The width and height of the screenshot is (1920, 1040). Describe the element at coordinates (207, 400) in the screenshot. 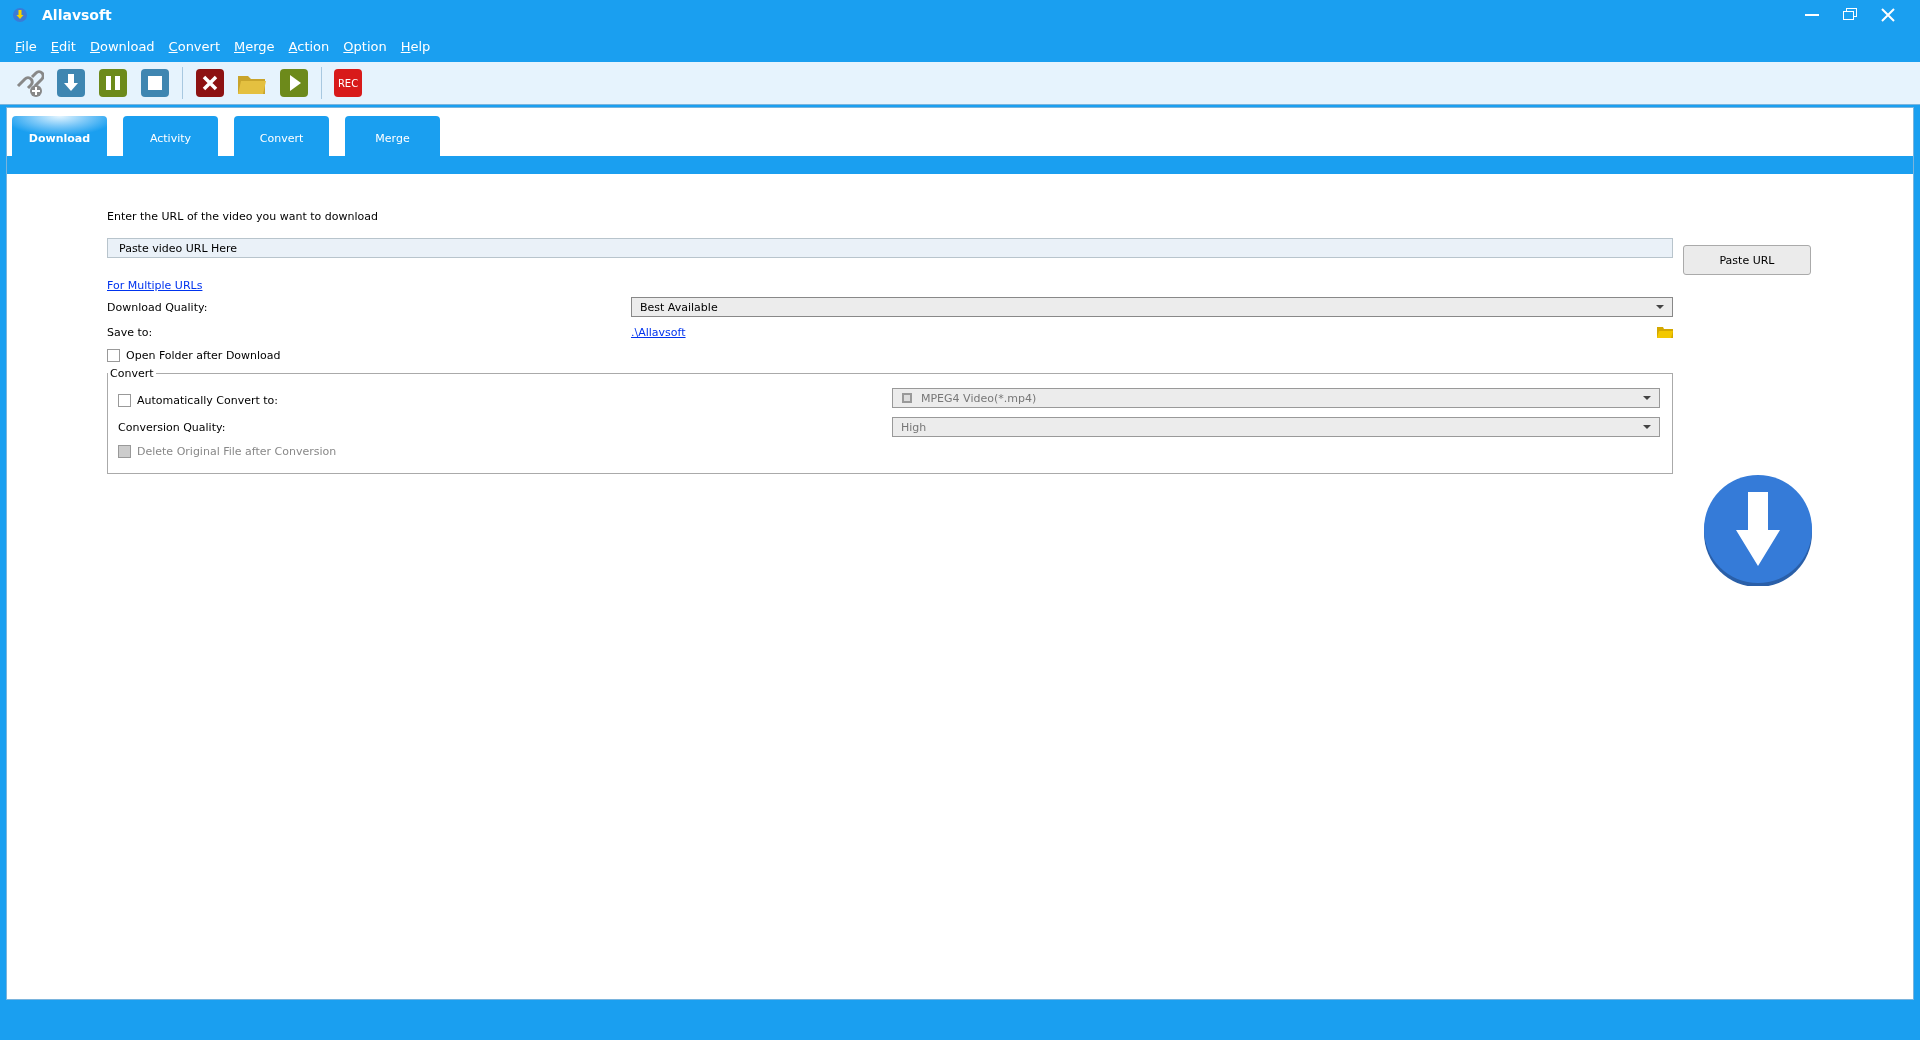

I see `auto-convert-label: Automatically Convert to:` at that location.